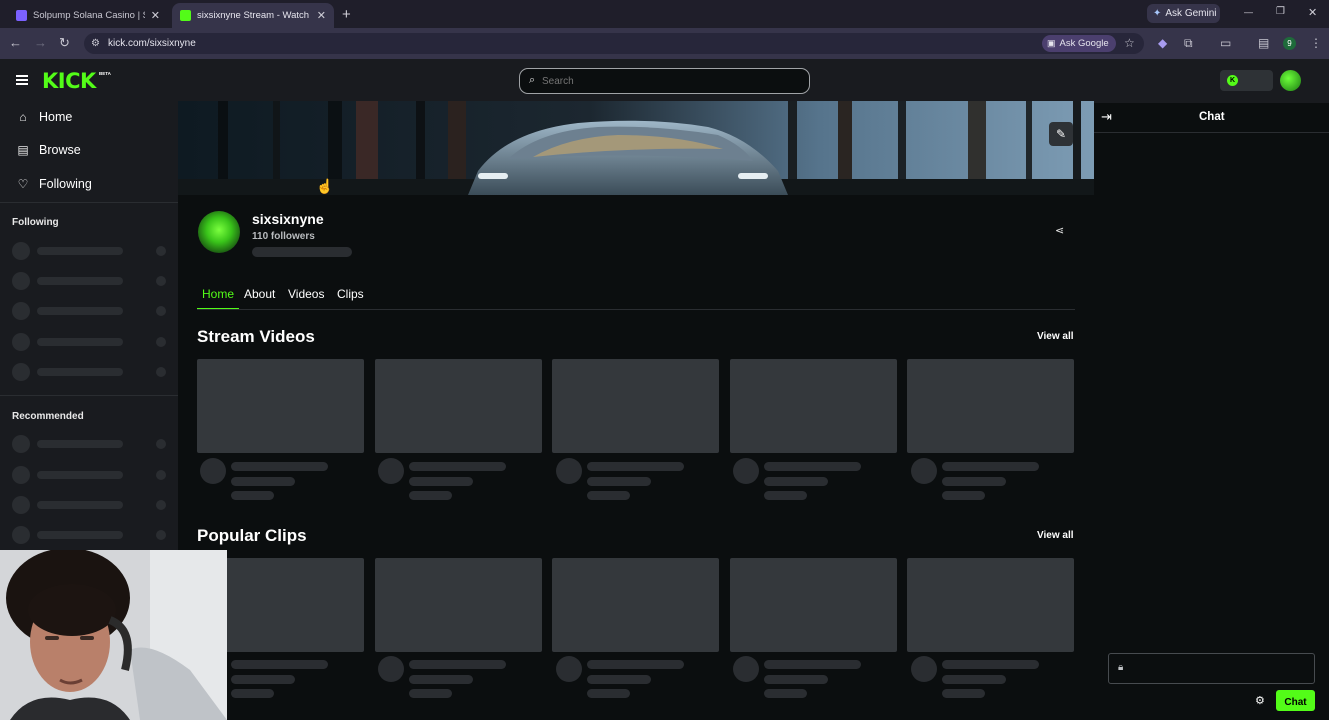 The width and height of the screenshot is (1329, 720). I want to click on forward-icon: →, so click(40, 42).